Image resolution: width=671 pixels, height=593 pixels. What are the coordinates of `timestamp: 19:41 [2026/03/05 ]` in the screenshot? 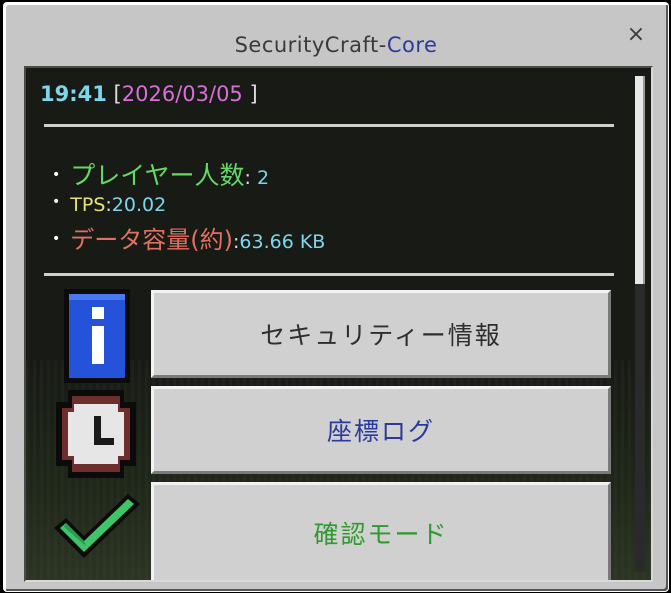 It's located at (149, 94).